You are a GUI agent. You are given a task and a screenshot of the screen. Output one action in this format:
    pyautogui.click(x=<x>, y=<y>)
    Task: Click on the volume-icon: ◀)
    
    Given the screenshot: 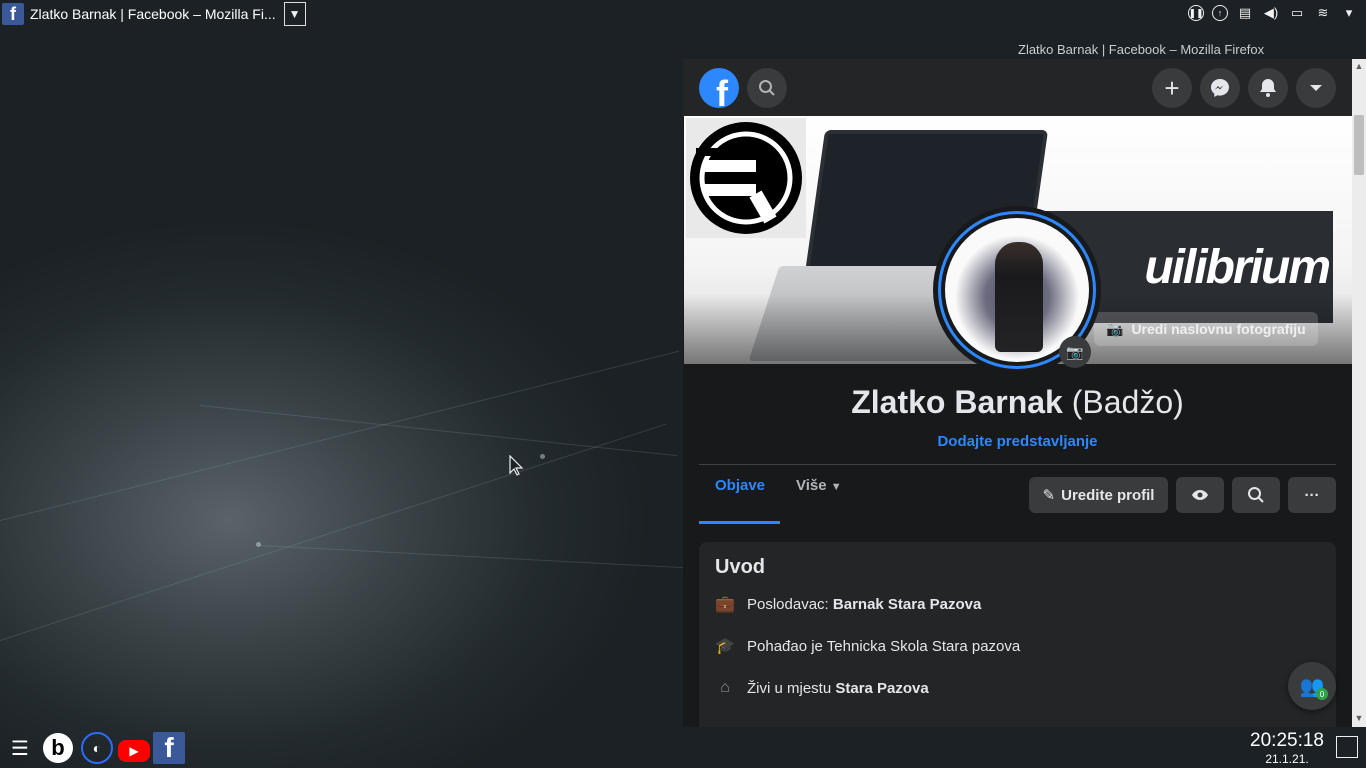 What is the action you would take?
    pyautogui.click(x=1271, y=13)
    